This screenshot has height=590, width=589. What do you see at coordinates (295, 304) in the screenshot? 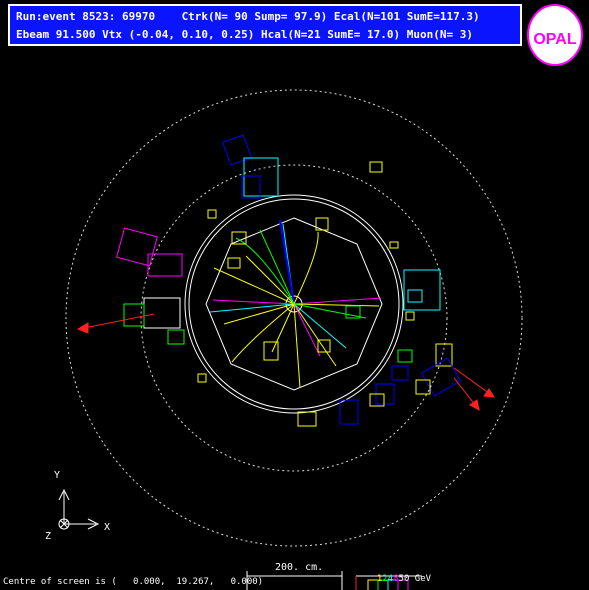
I see `tracks` at bounding box center [295, 304].